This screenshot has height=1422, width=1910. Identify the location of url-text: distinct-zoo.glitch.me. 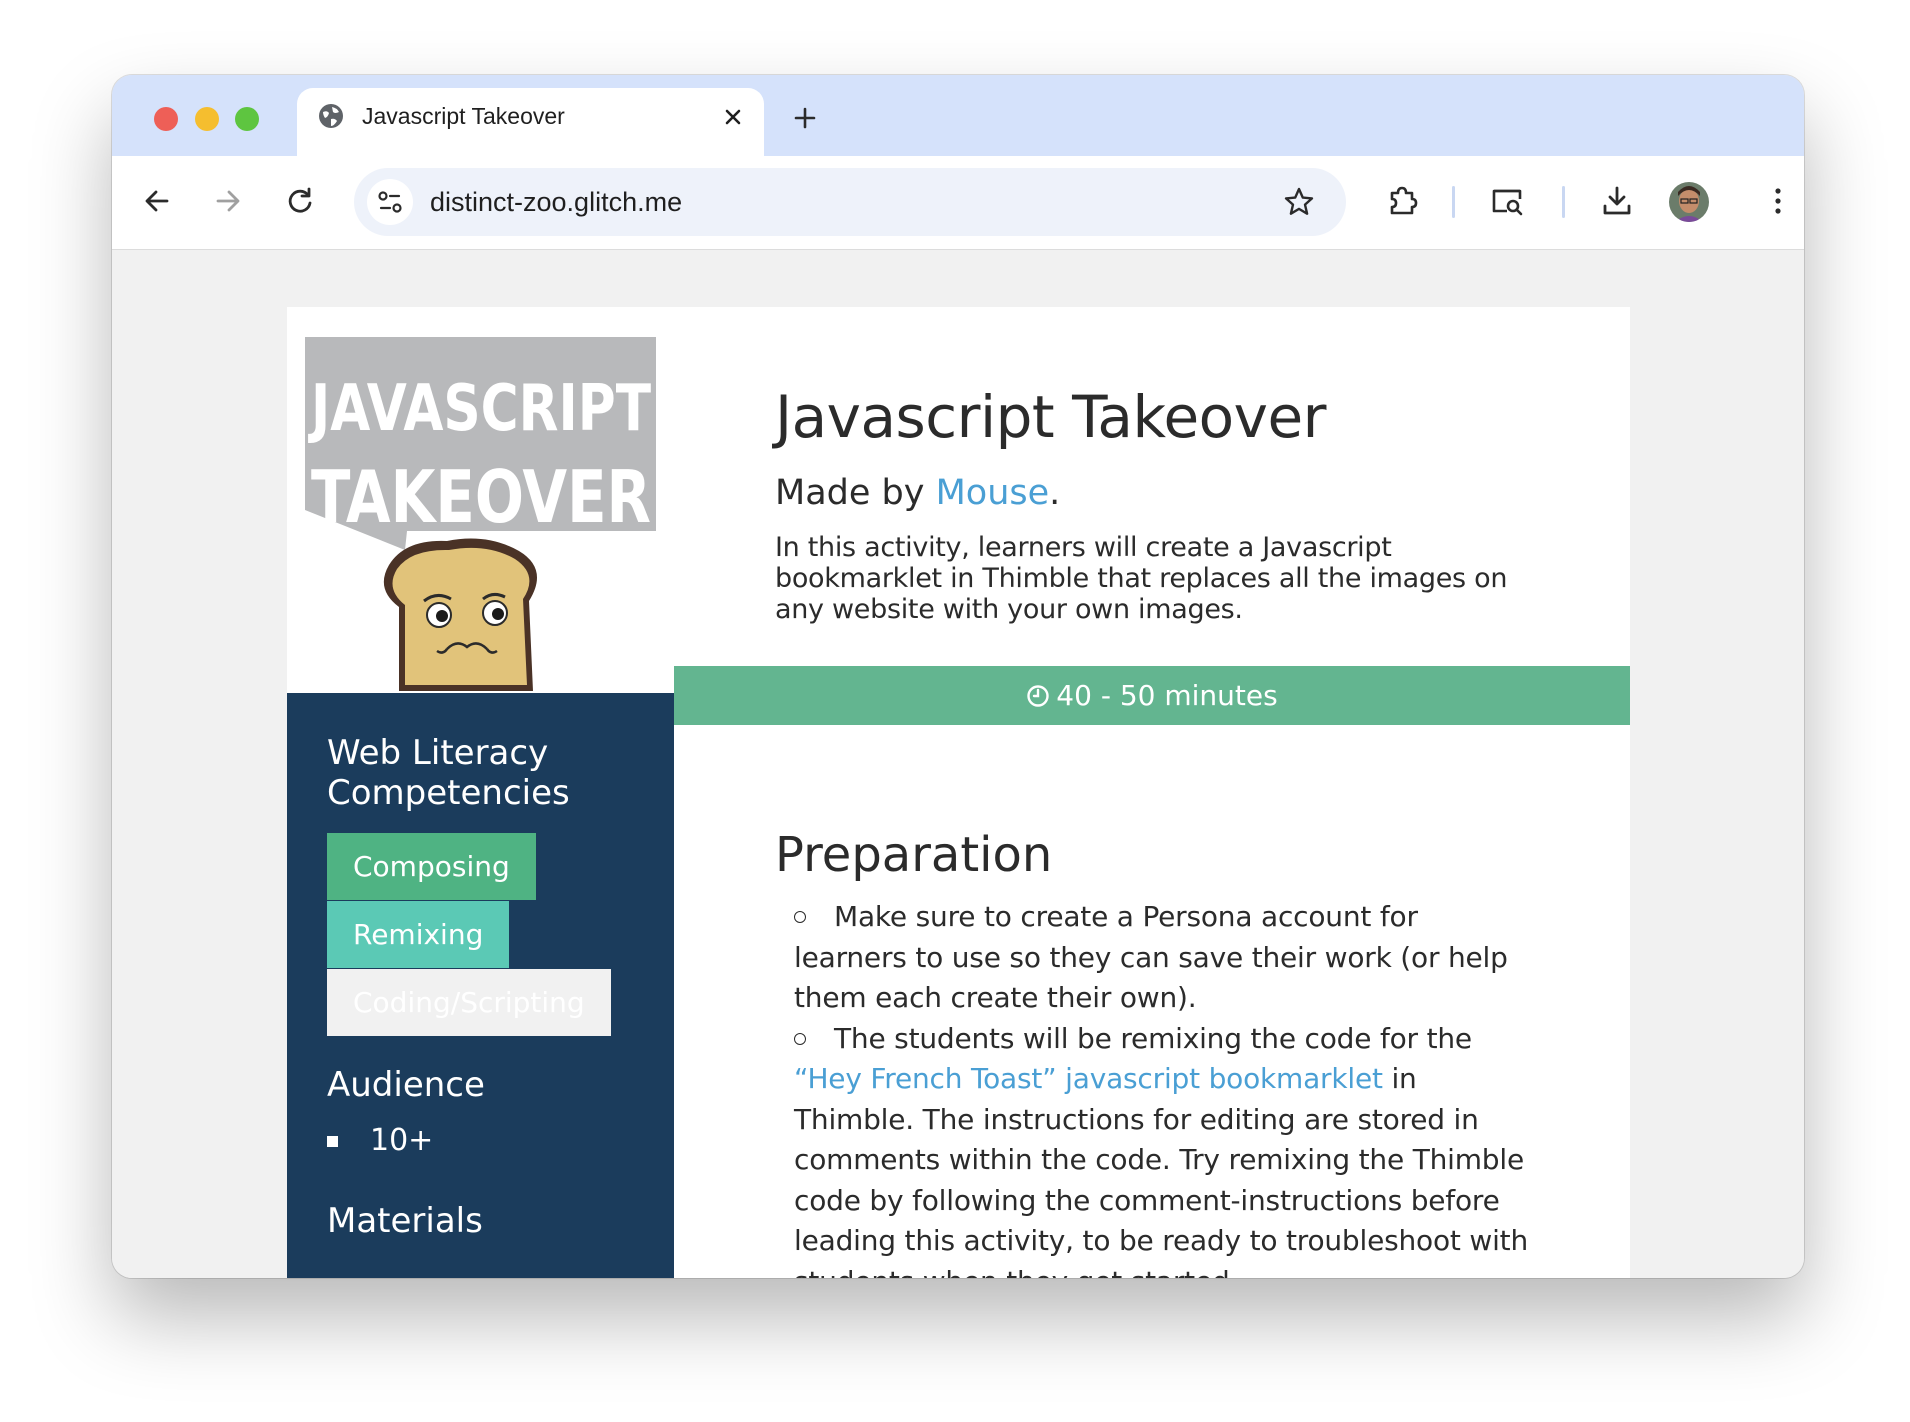
(556, 202).